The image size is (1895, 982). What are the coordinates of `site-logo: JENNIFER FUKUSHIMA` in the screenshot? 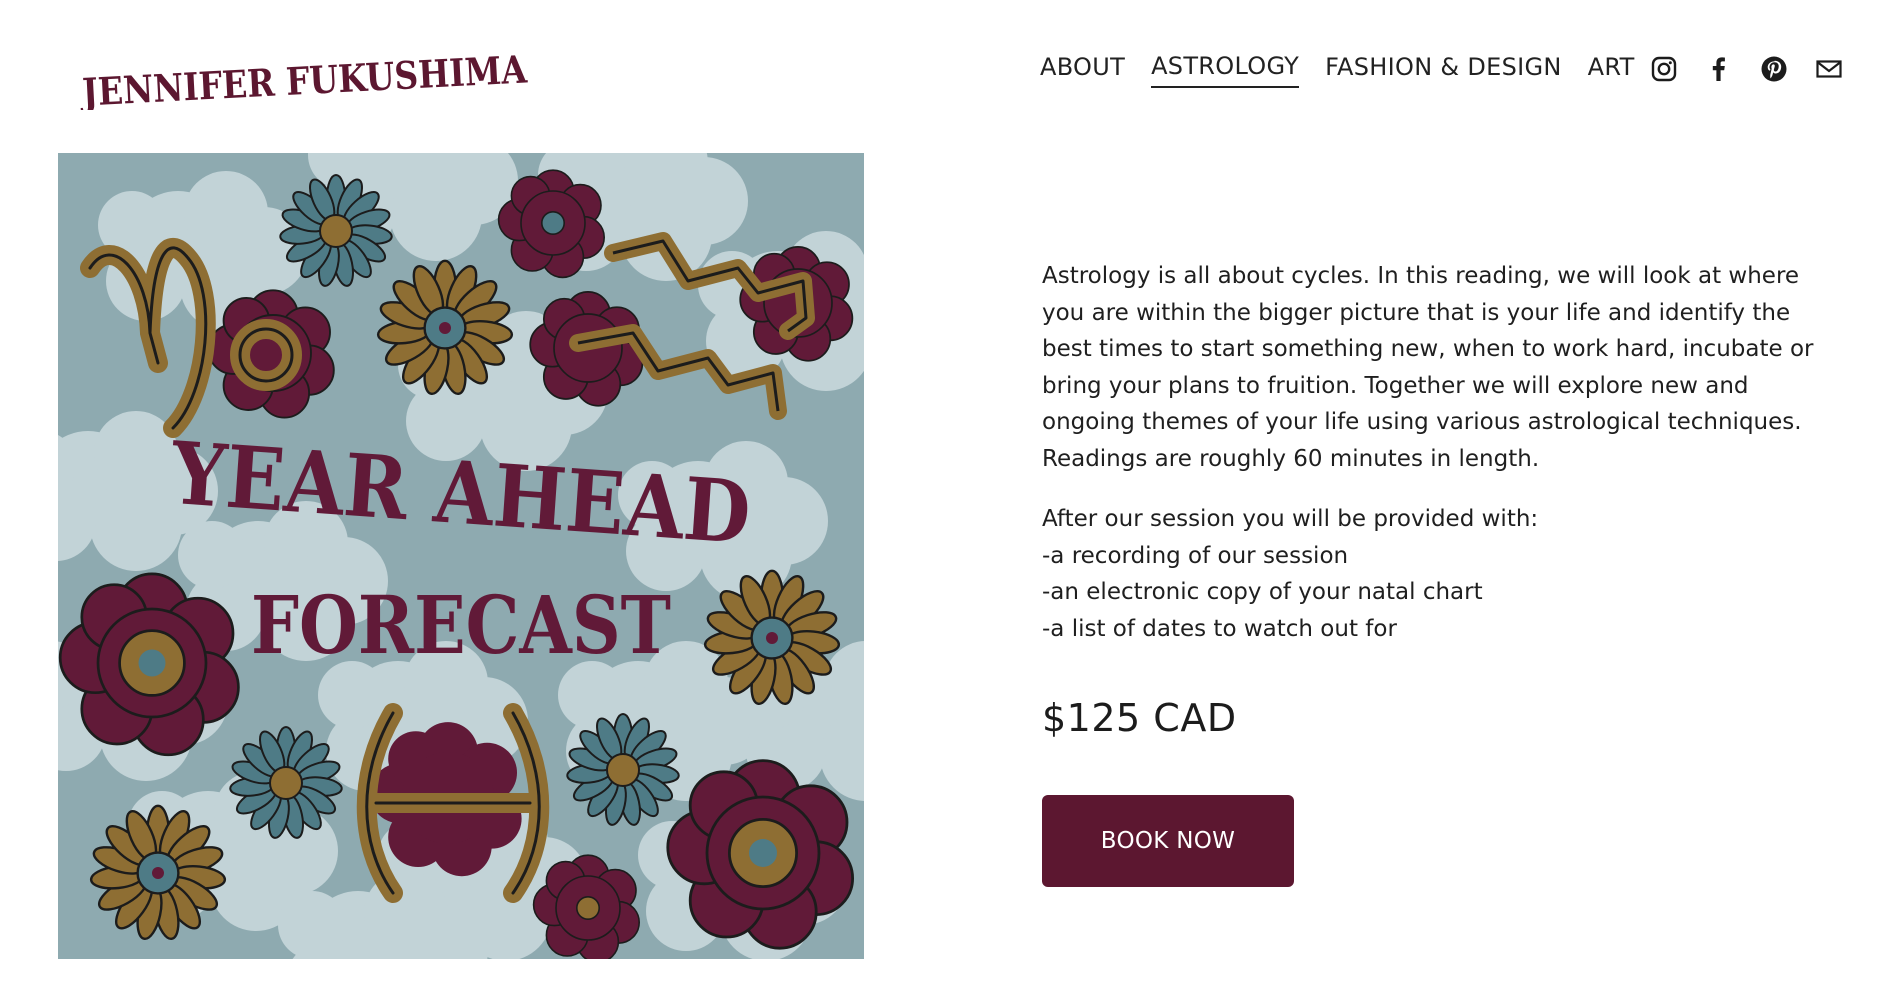 It's located at (305, 75).